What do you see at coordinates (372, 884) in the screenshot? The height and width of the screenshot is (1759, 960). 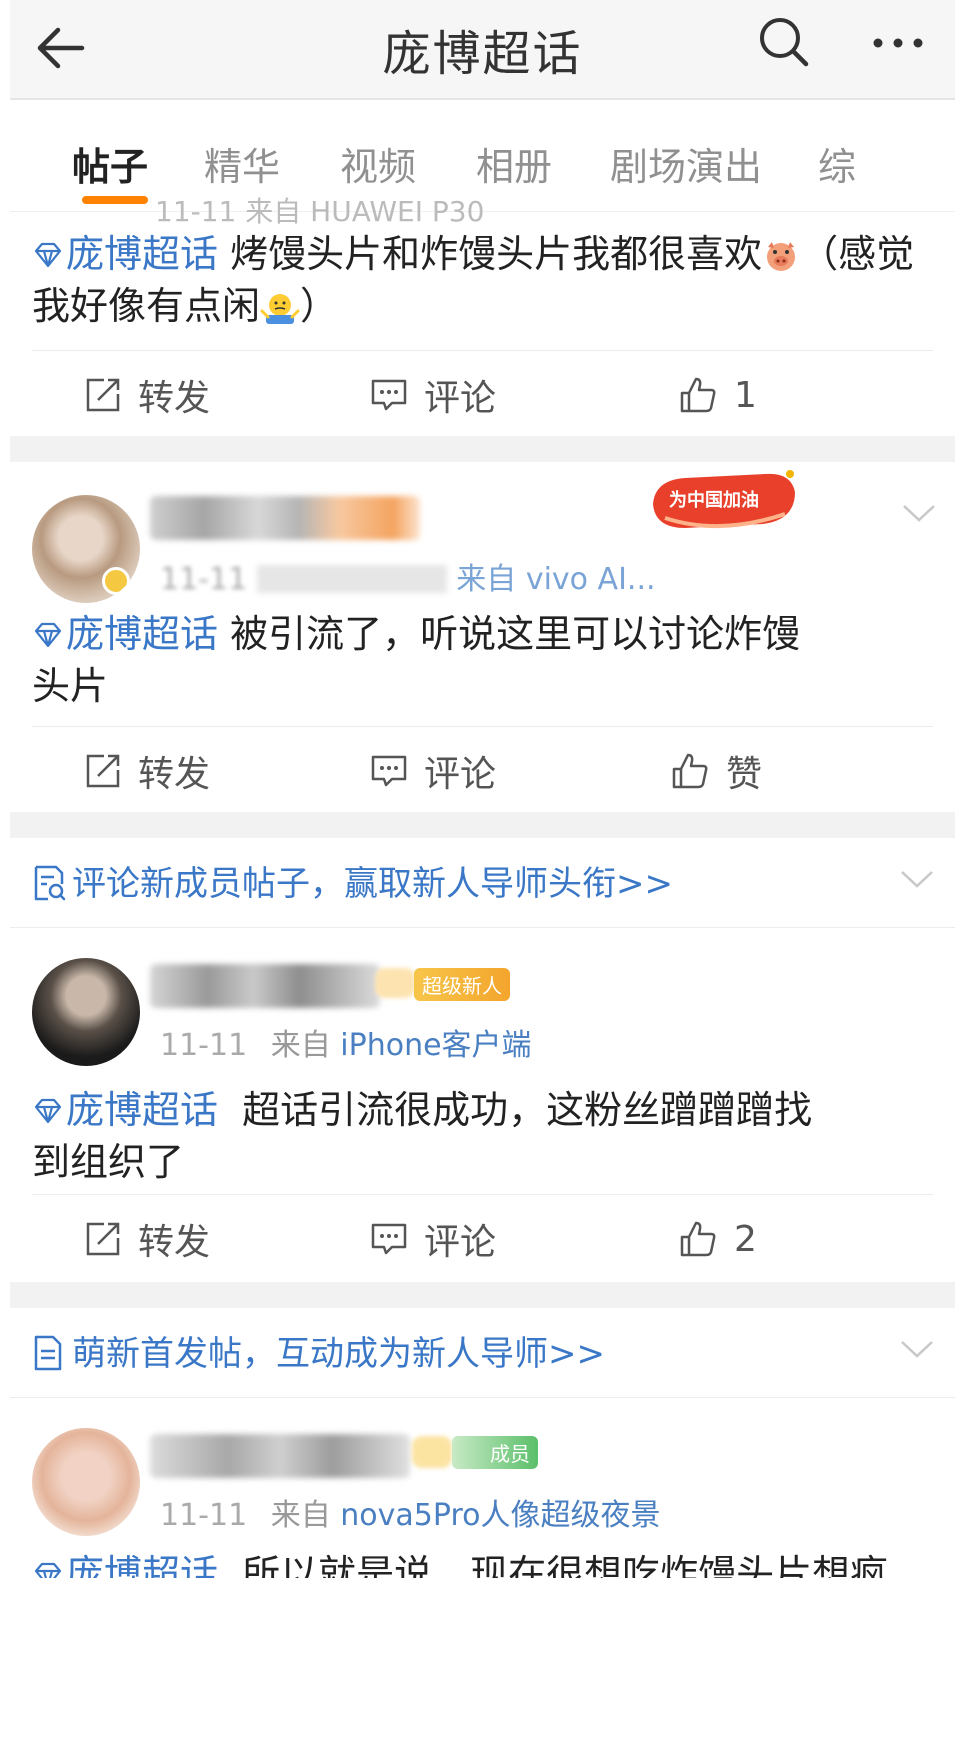 I see `banner-text: 评论新成员帖子，赢取新人导师头衔>>` at bounding box center [372, 884].